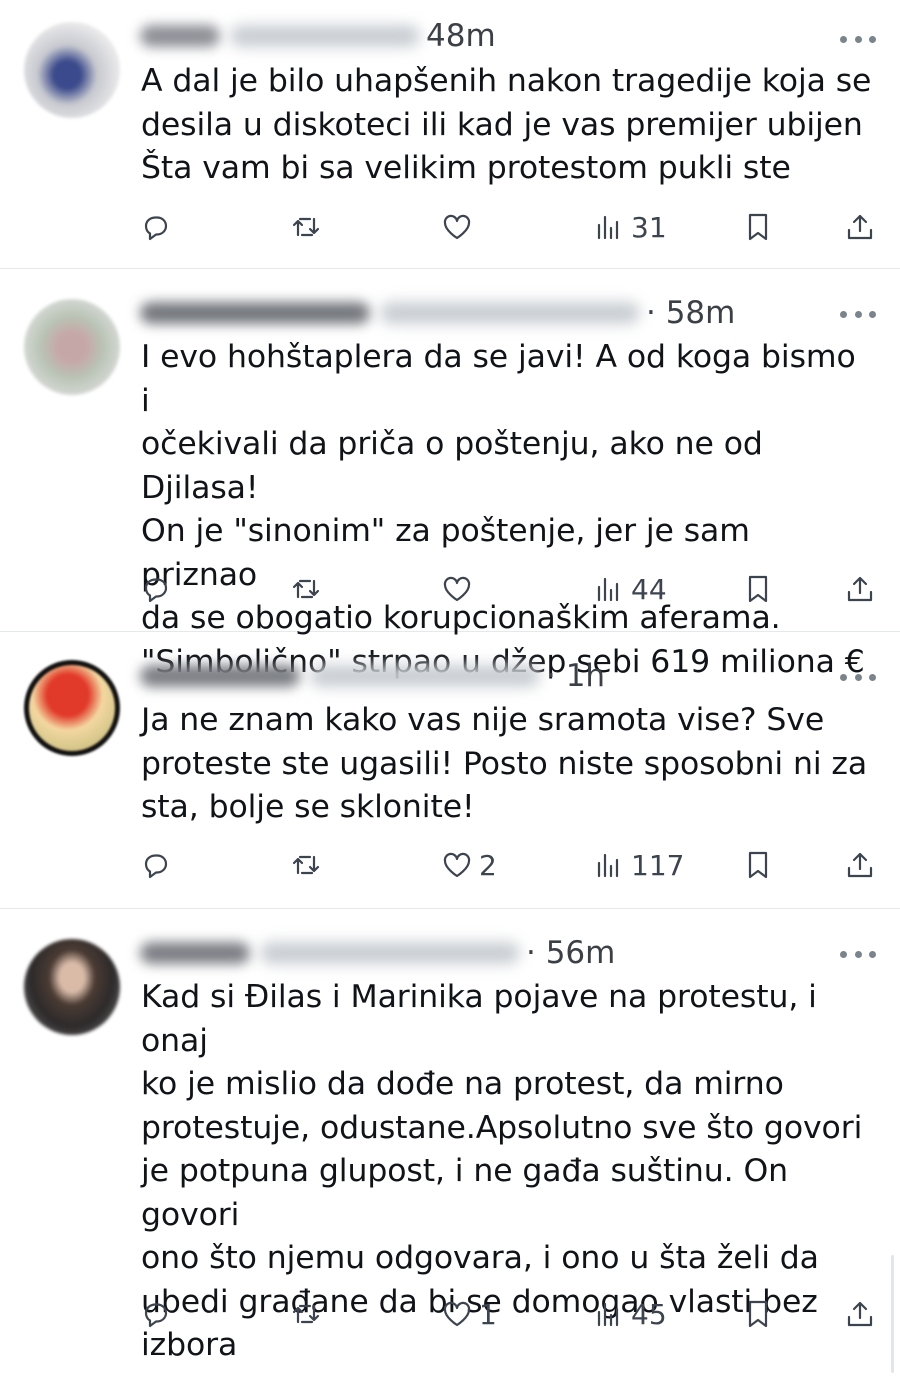  What do you see at coordinates (658, 865) in the screenshot?
I see `views-count: 117` at bounding box center [658, 865].